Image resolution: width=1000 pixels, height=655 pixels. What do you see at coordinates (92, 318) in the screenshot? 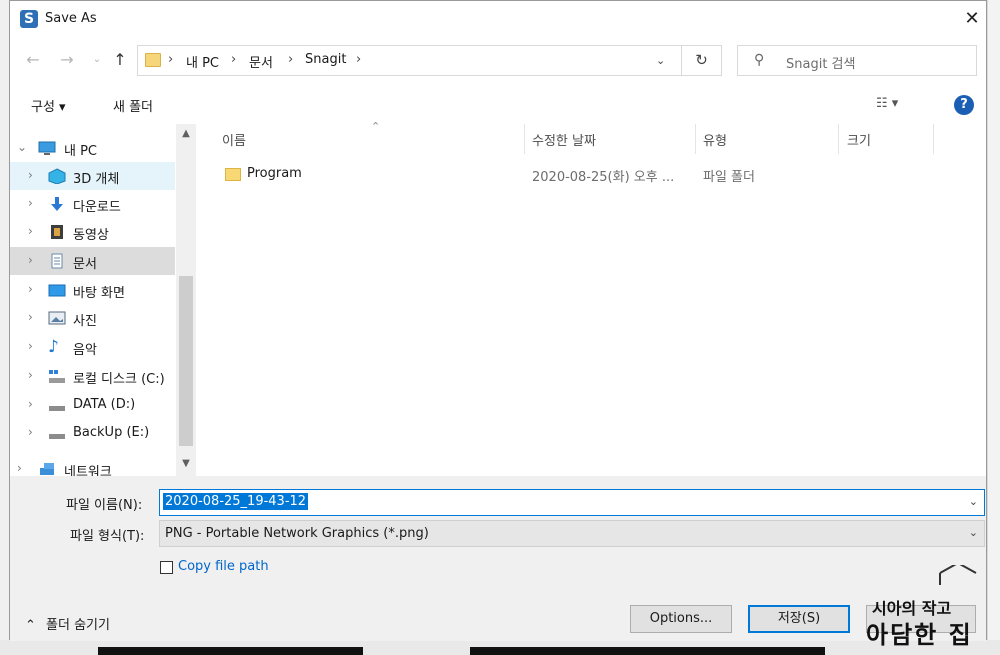
I see `tree-item-pictures: › 사진` at bounding box center [92, 318].